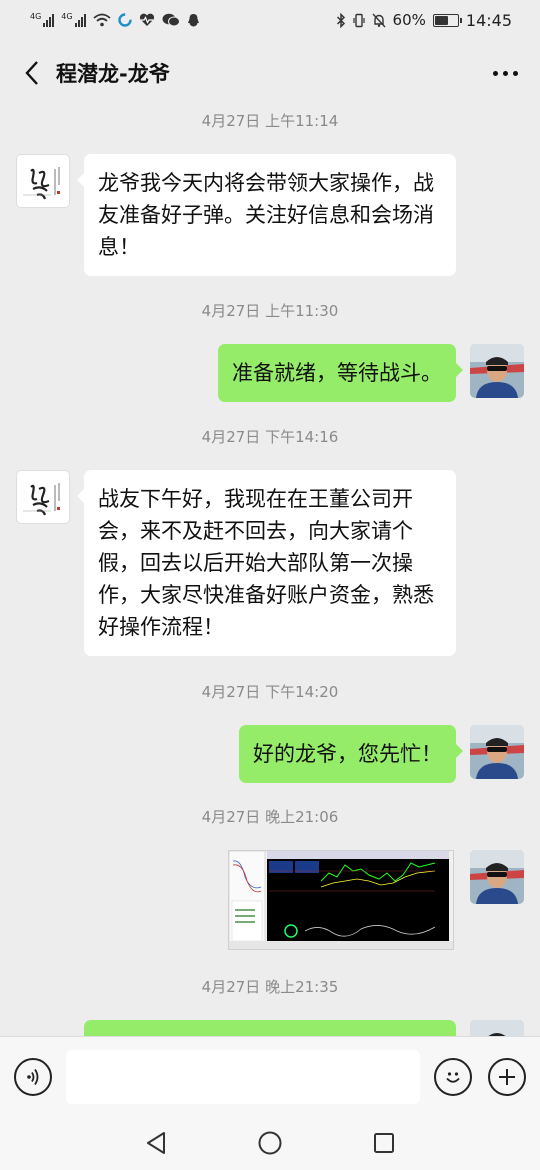 The width and height of the screenshot is (540, 1170). Describe the element at coordinates (358, 20) in the screenshot. I see `vibrate-icon` at that location.